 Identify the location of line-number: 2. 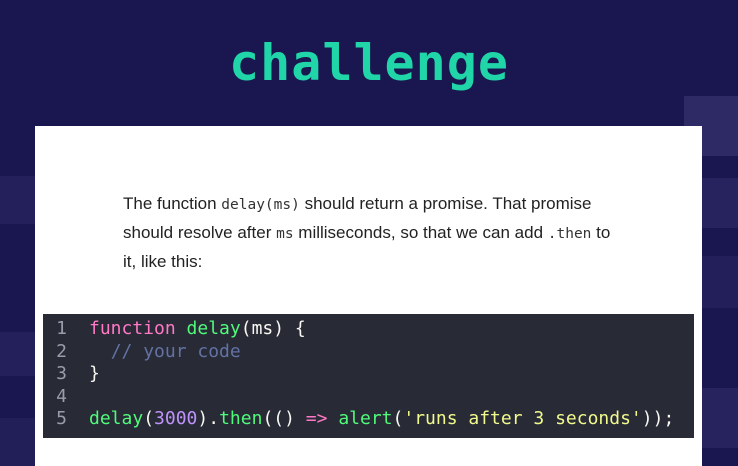
(61, 351).